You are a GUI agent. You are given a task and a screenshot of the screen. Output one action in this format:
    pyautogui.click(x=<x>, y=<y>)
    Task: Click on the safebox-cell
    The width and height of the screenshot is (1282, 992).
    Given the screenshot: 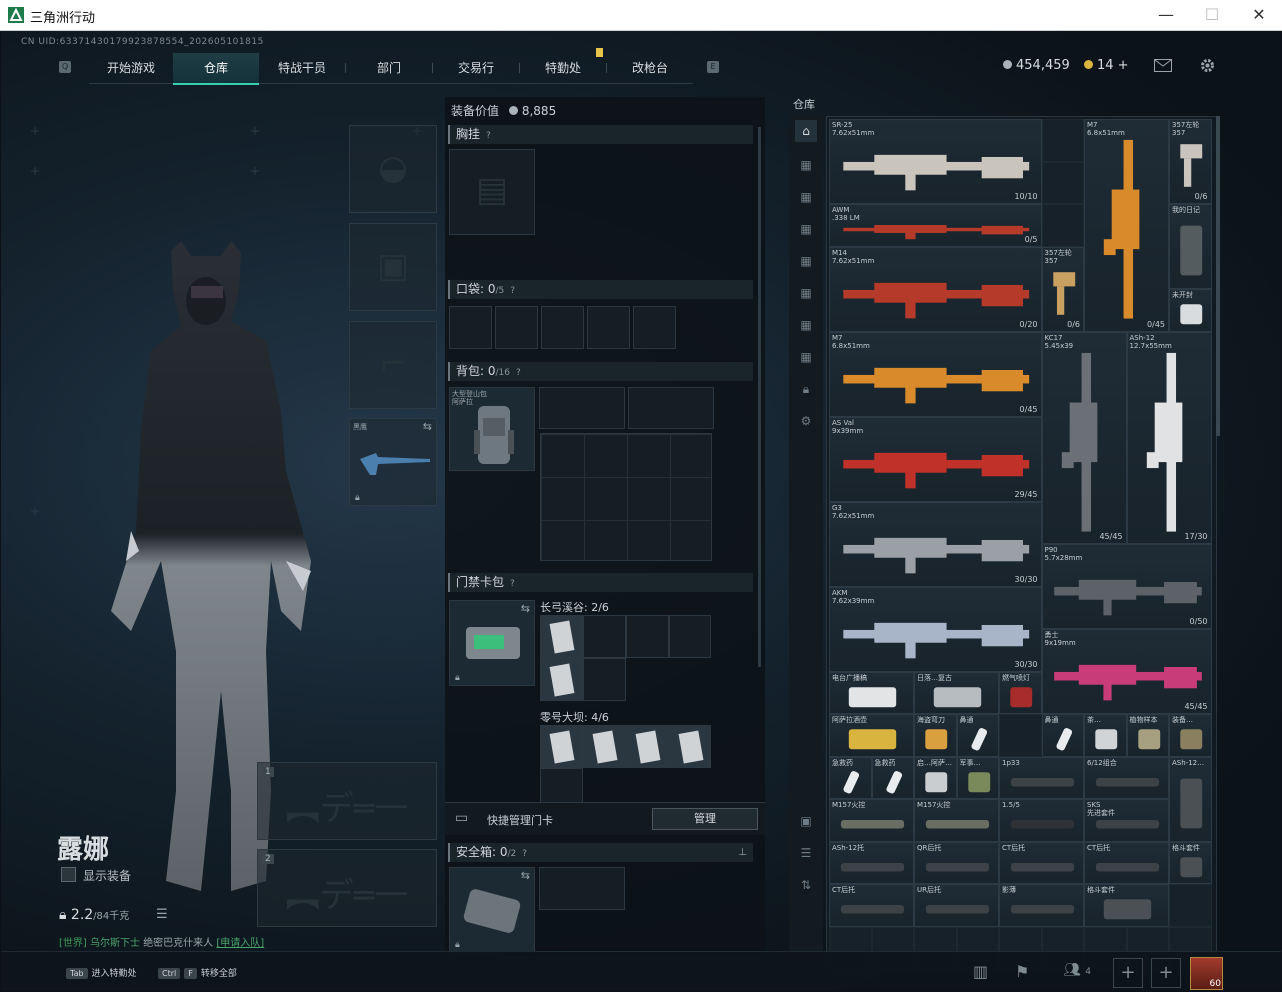 What is the action you would take?
    pyautogui.click(x=582, y=888)
    